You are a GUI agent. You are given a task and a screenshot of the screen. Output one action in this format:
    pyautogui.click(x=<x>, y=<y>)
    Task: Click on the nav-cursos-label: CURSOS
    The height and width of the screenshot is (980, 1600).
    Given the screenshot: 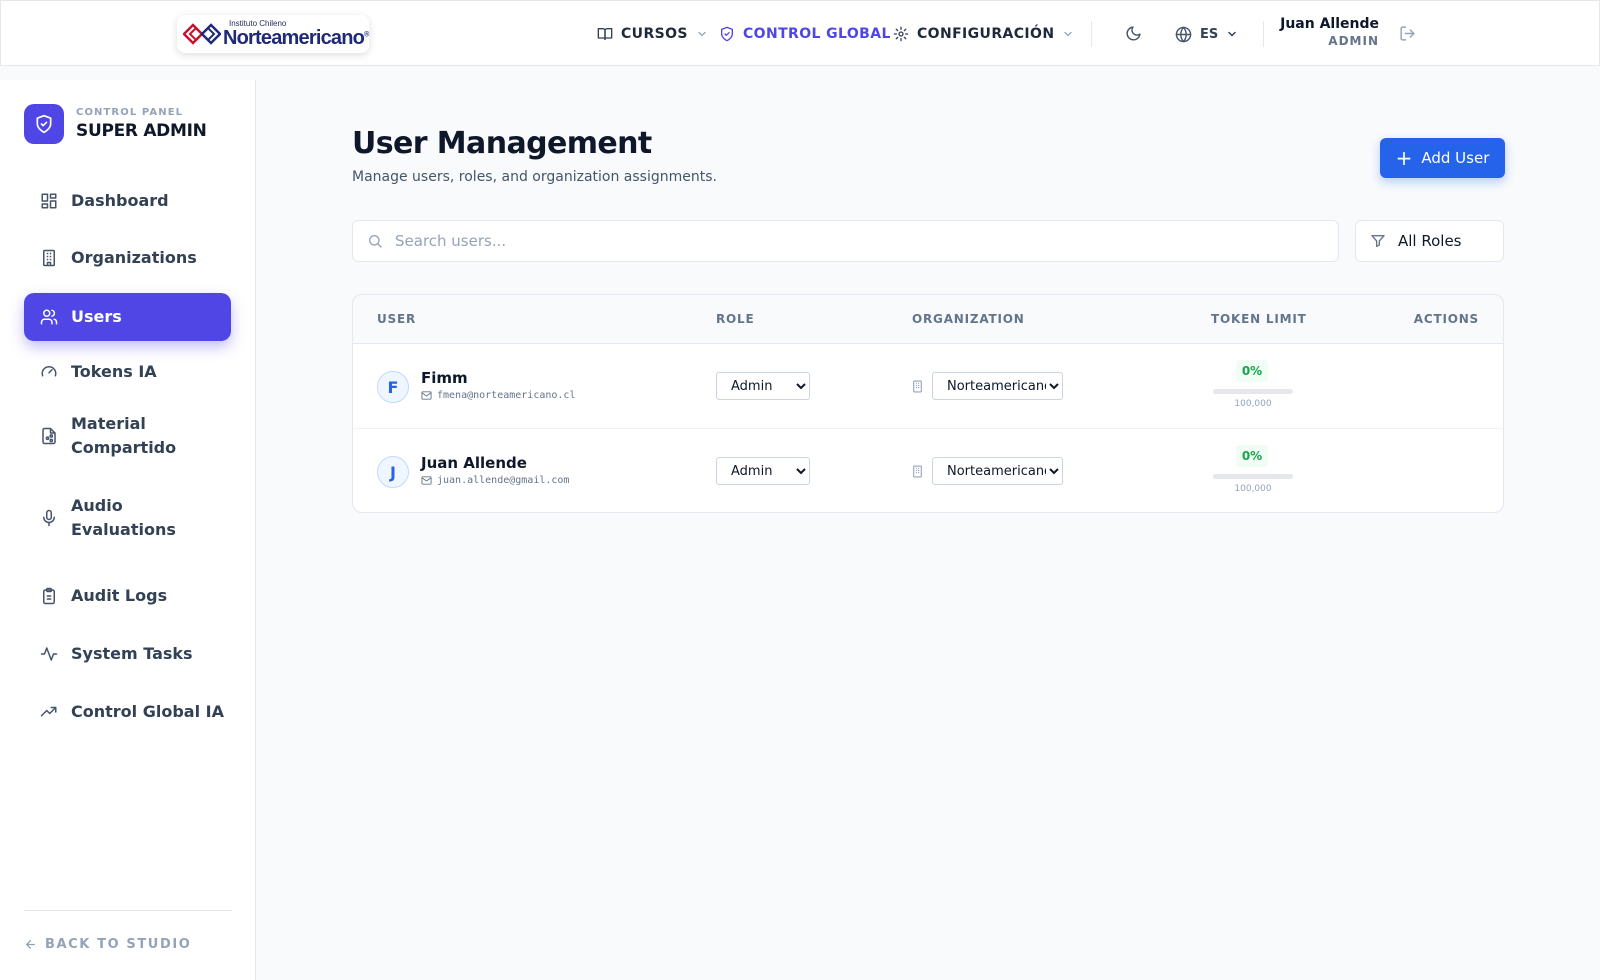 What is the action you would take?
    pyautogui.click(x=654, y=34)
    